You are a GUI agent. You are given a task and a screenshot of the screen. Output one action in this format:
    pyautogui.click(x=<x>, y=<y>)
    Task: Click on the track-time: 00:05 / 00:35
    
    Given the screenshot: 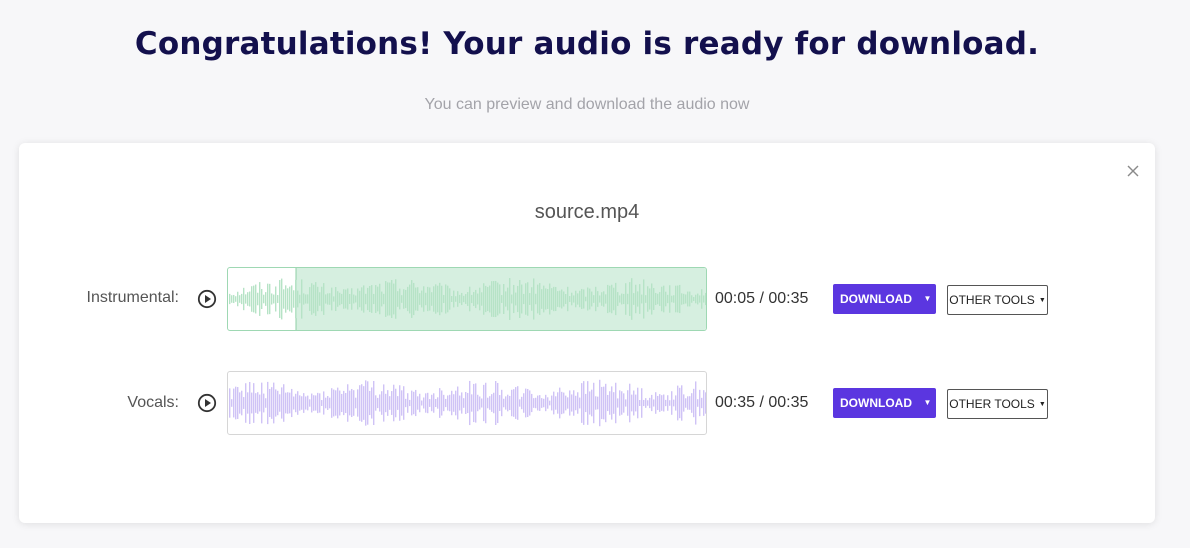 What is the action you would take?
    pyautogui.click(x=762, y=298)
    